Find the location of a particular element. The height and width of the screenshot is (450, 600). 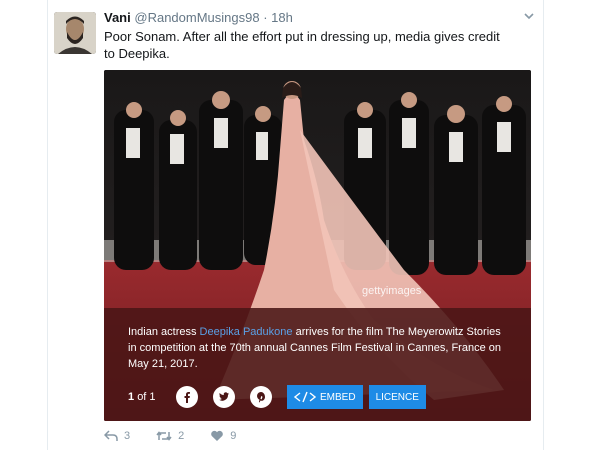

pinterest-share-button is located at coordinates (261, 397).